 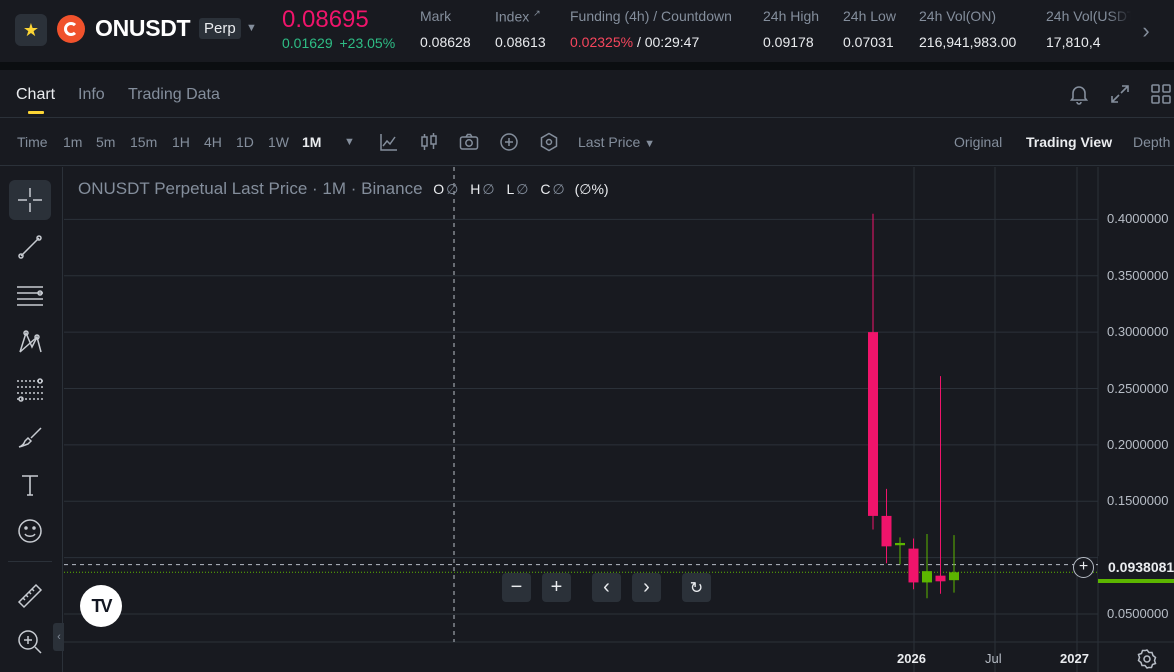 What do you see at coordinates (978, 142) in the screenshot?
I see `view-original: Original` at bounding box center [978, 142].